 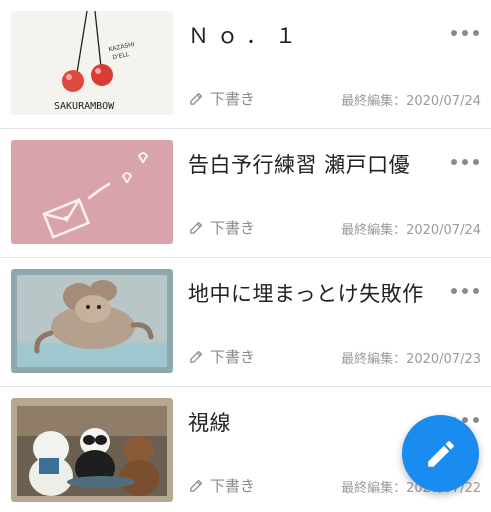 I want to click on new-note-fab, so click(x=440, y=453).